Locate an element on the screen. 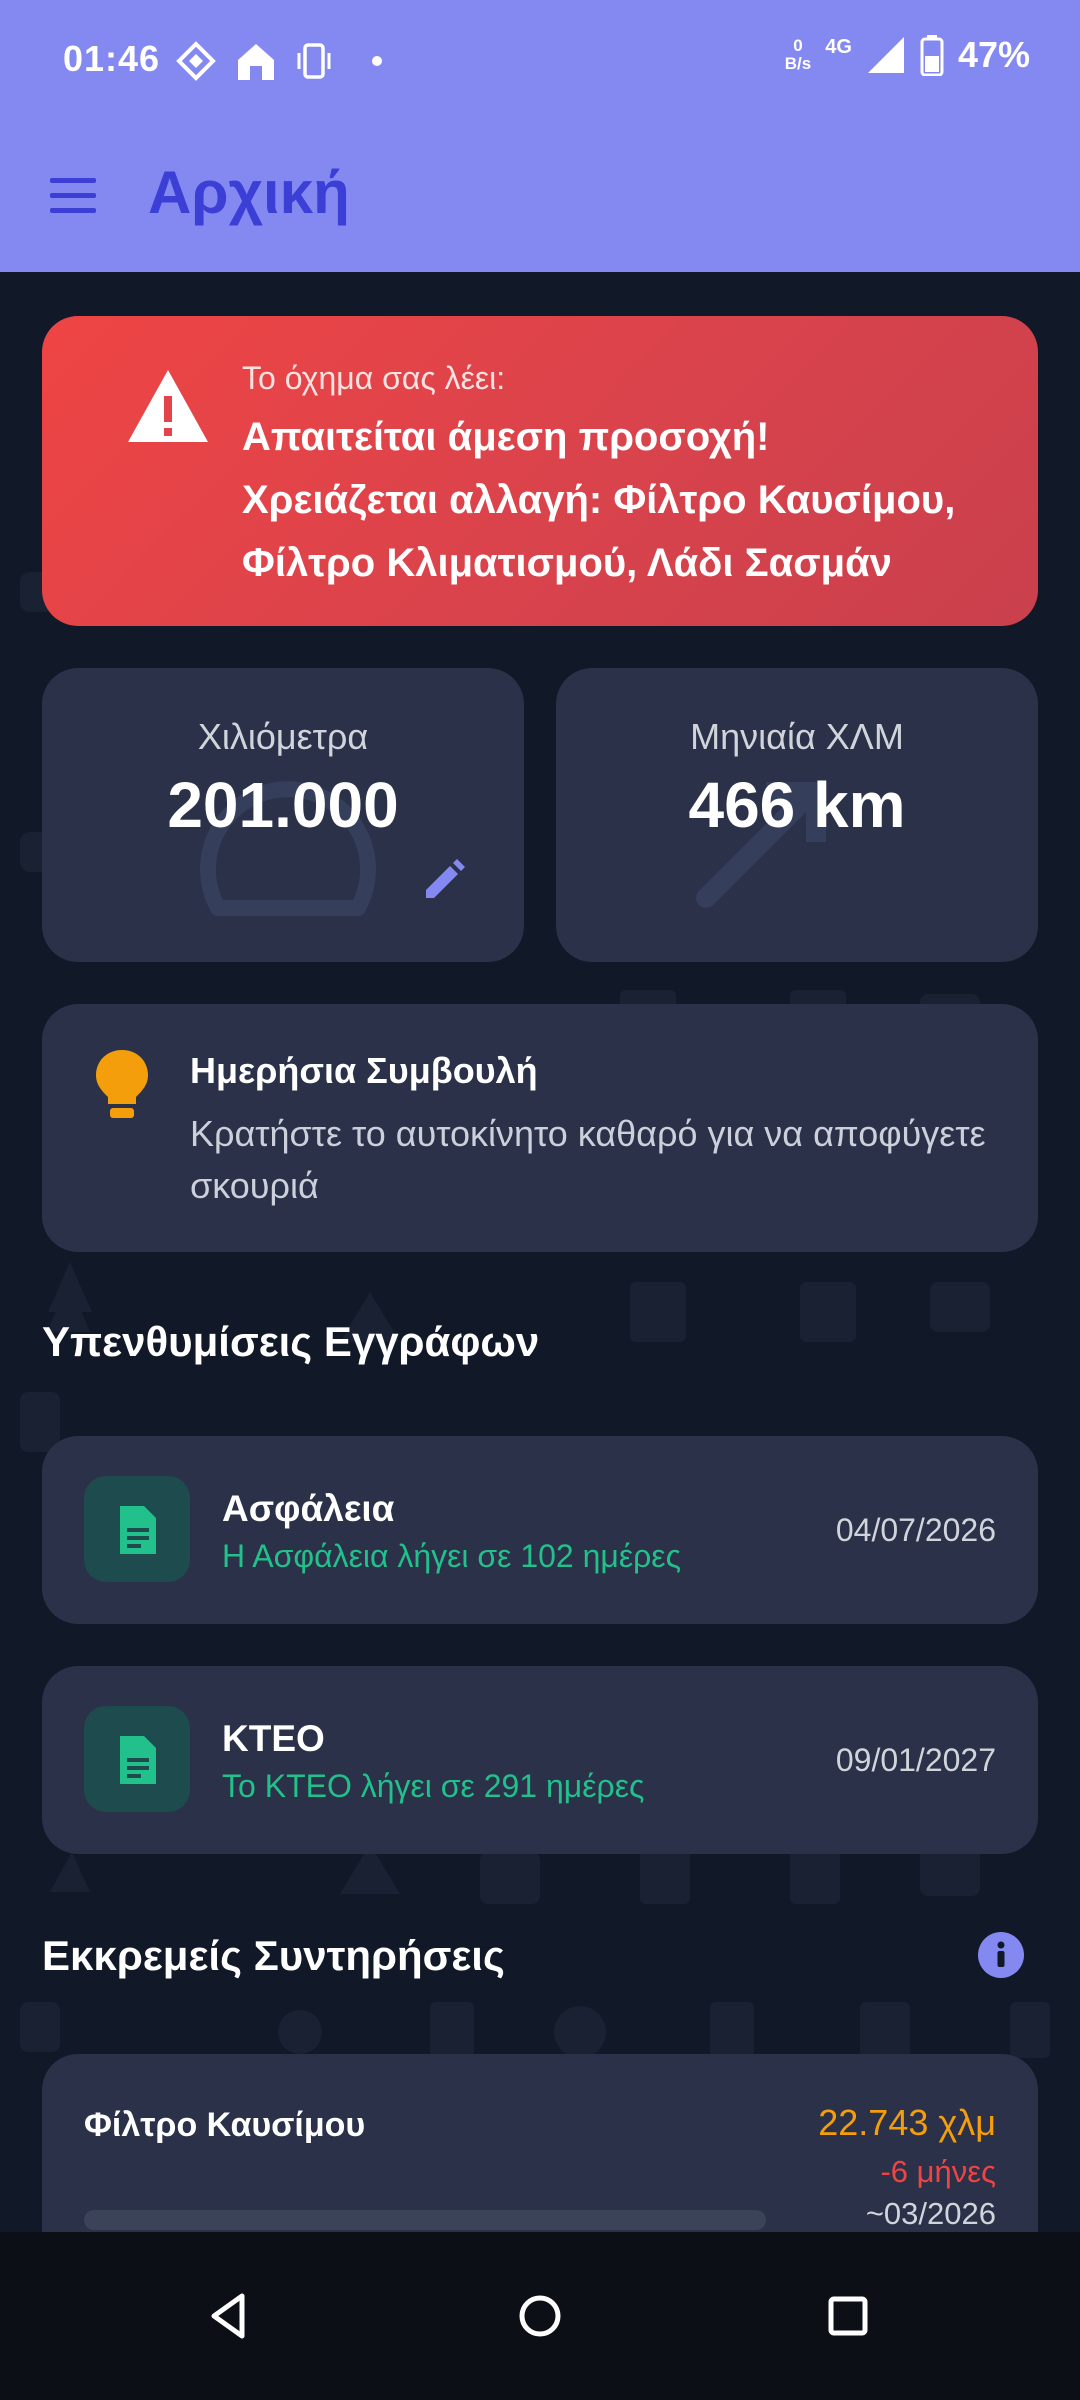  status-system-icons: 0 B/s 4G 47% is located at coordinates (907, 55).